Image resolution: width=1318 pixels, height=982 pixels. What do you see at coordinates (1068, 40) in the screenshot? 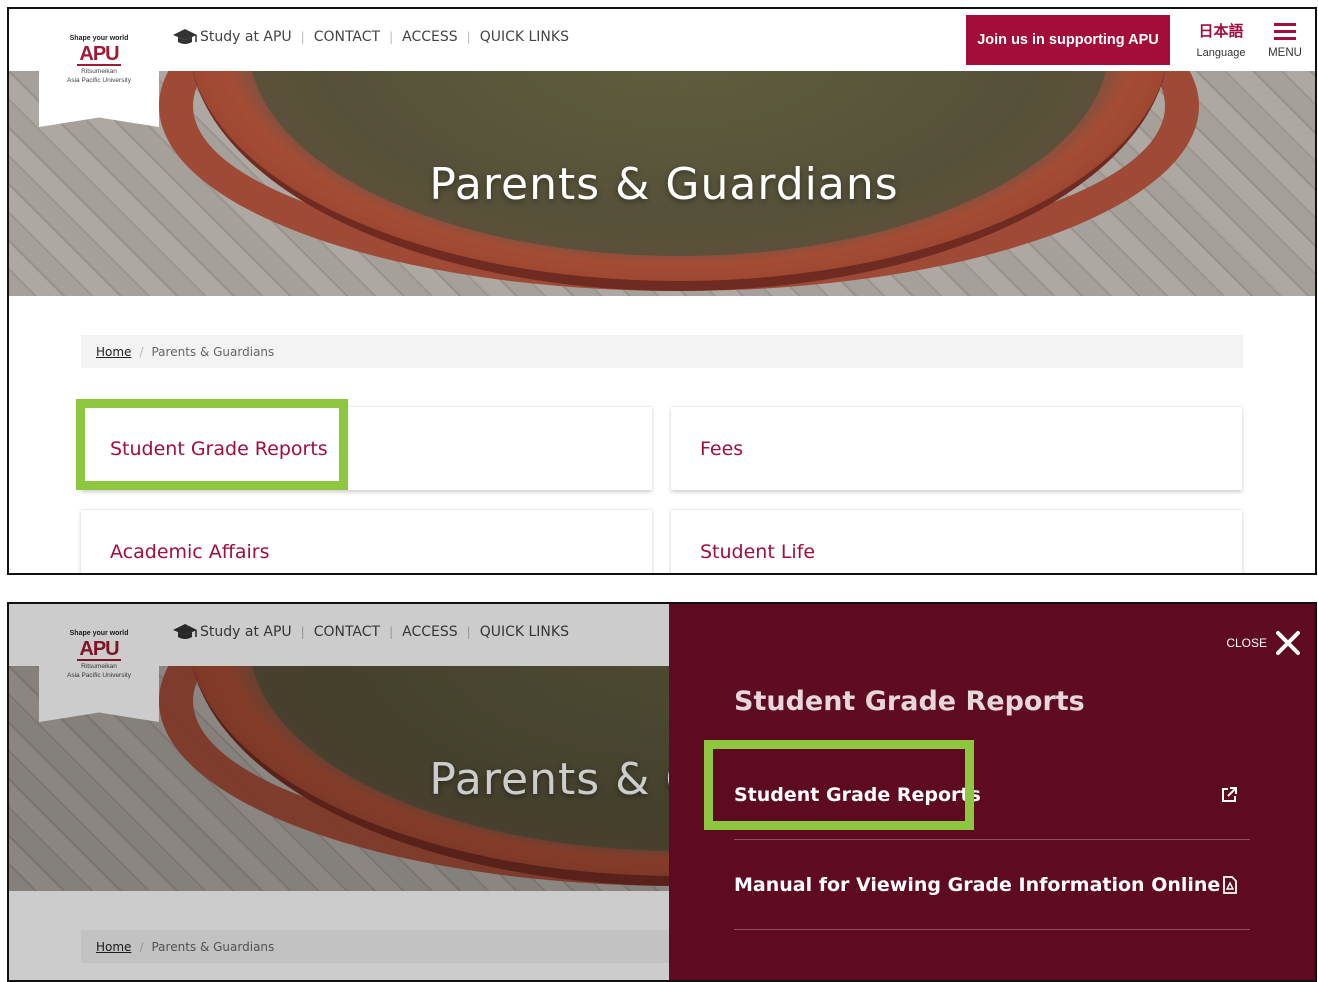
I see `support-apu-button: Join us in supporting APU` at bounding box center [1068, 40].